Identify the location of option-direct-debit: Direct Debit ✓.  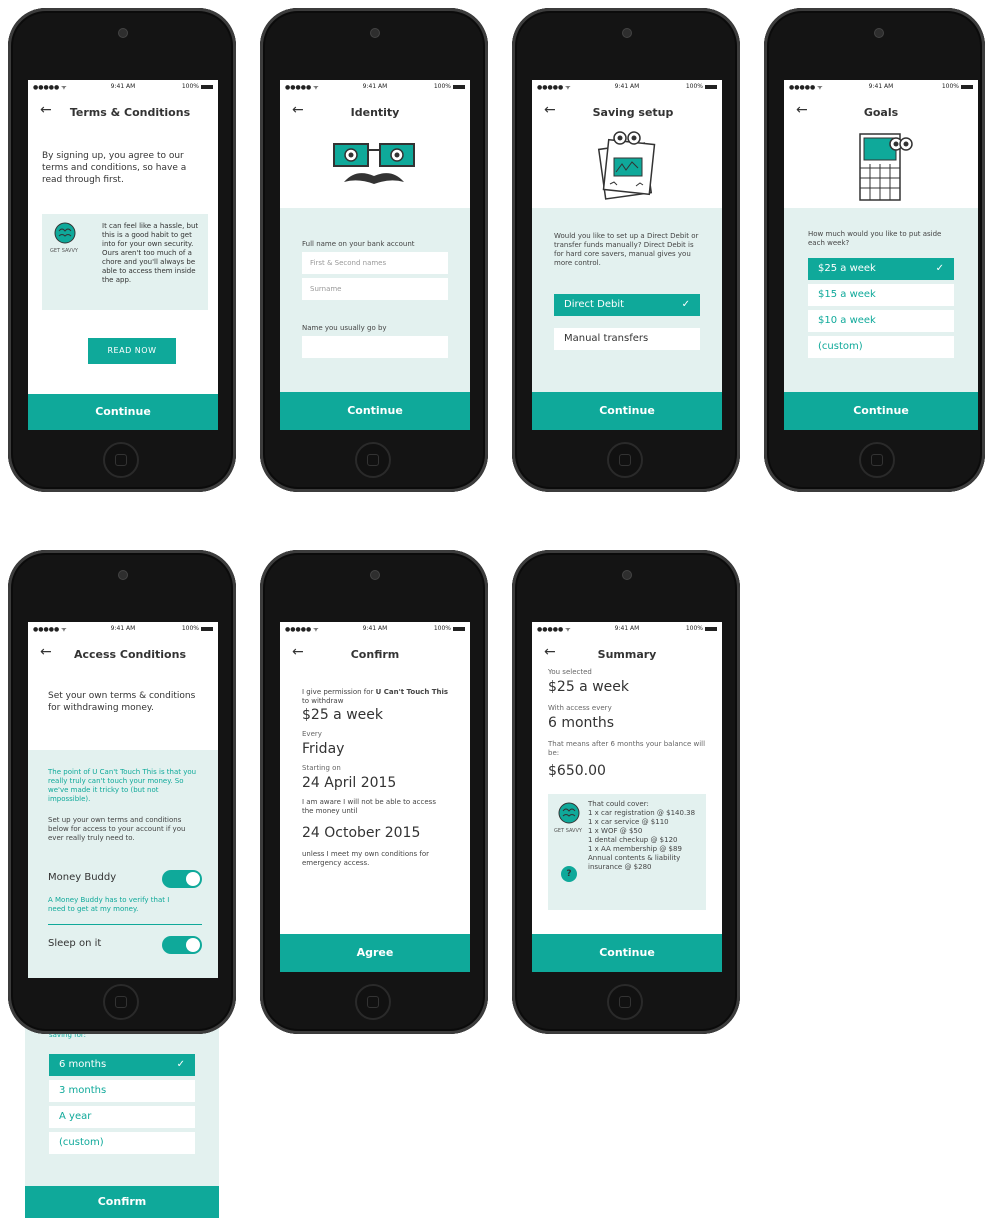
(627, 305).